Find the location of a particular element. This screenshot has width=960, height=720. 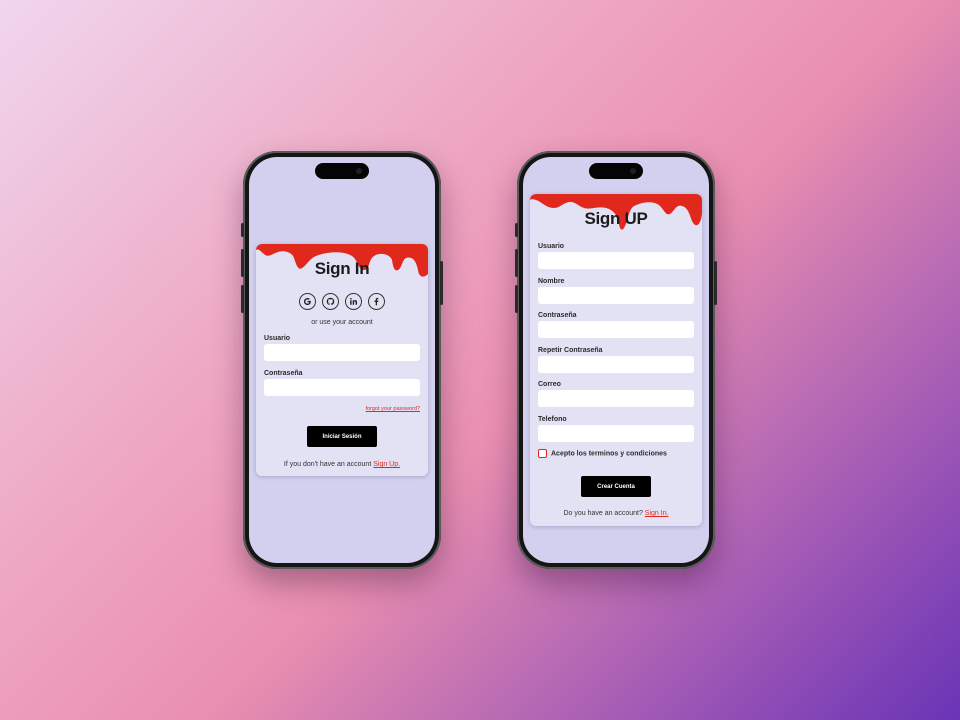

signup-link: Sign Up. is located at coordinates (386, 464).